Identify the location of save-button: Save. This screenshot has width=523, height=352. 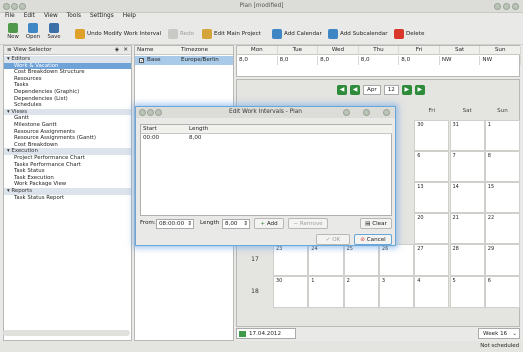
(54, 31).